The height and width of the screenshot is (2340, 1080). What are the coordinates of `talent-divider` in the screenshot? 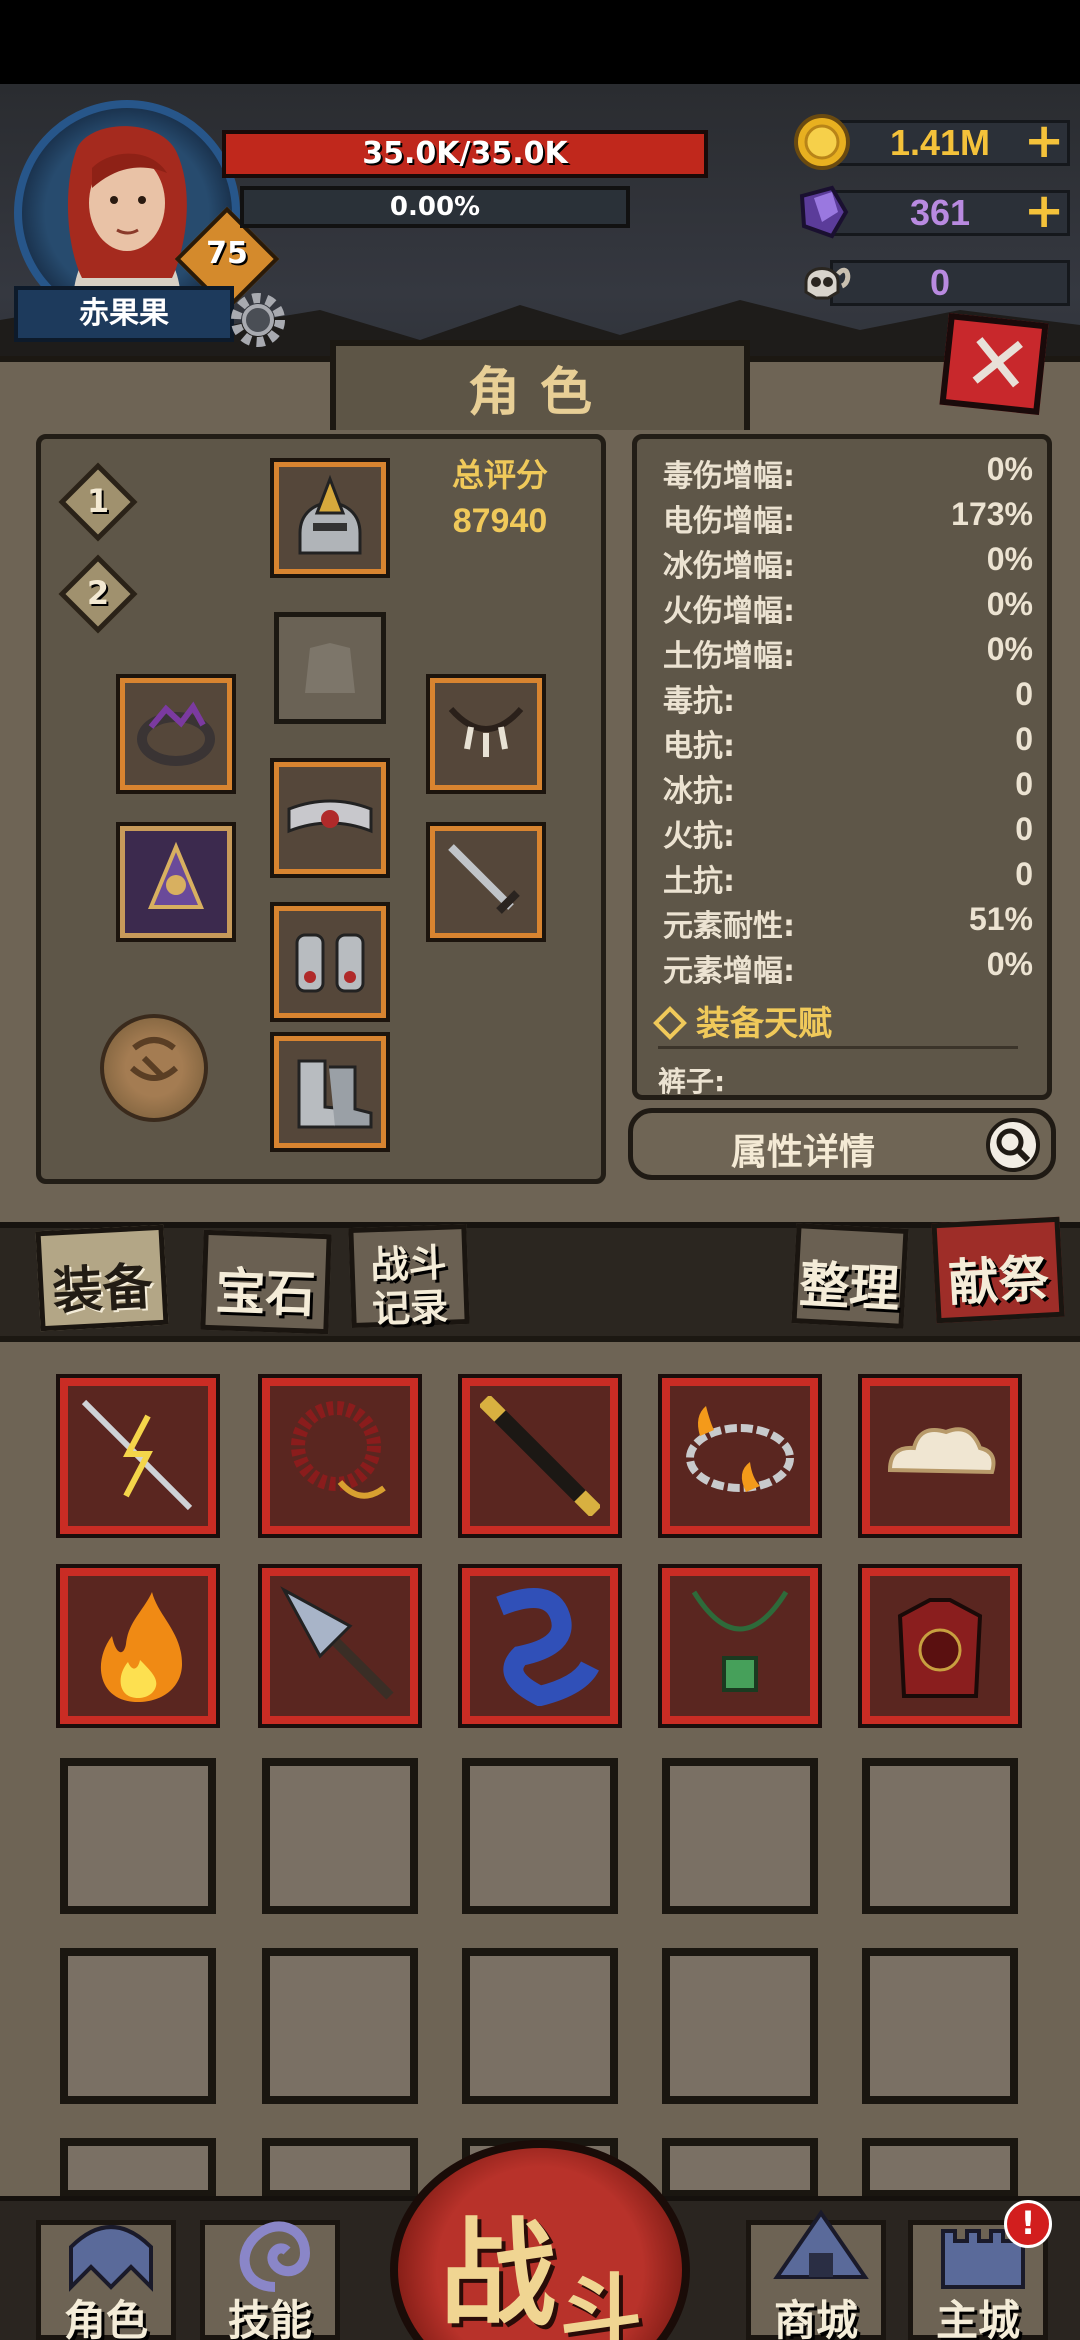 It's located at (838, 1047).